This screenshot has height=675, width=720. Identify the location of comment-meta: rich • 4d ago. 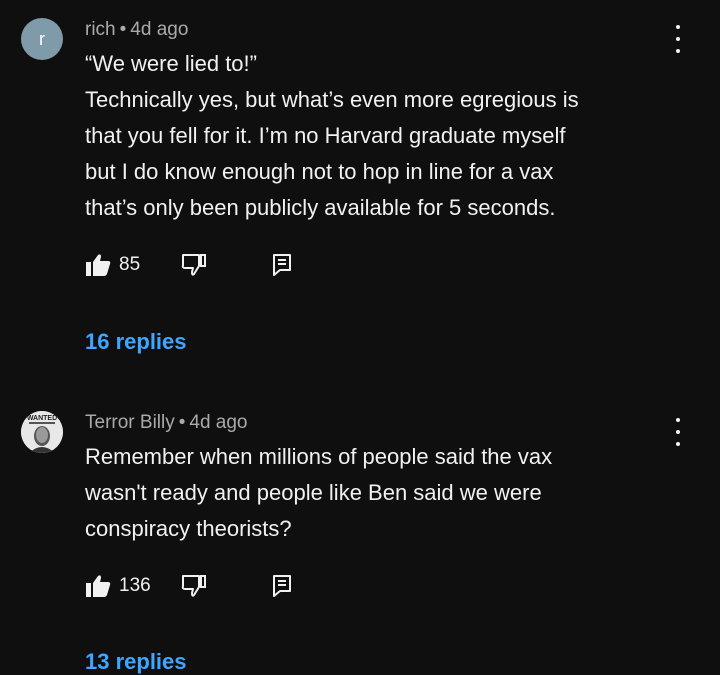
(136, 30).